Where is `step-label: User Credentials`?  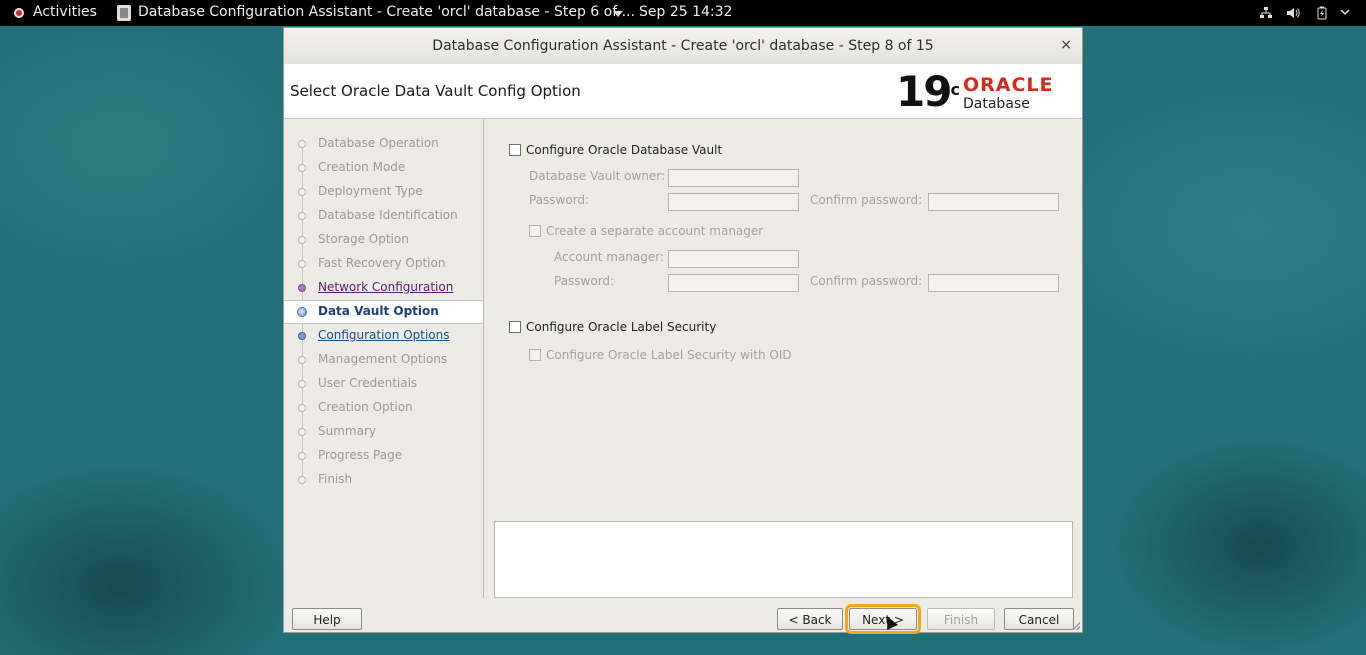
step-label: User Credentials is located at coordinates (368, 383).